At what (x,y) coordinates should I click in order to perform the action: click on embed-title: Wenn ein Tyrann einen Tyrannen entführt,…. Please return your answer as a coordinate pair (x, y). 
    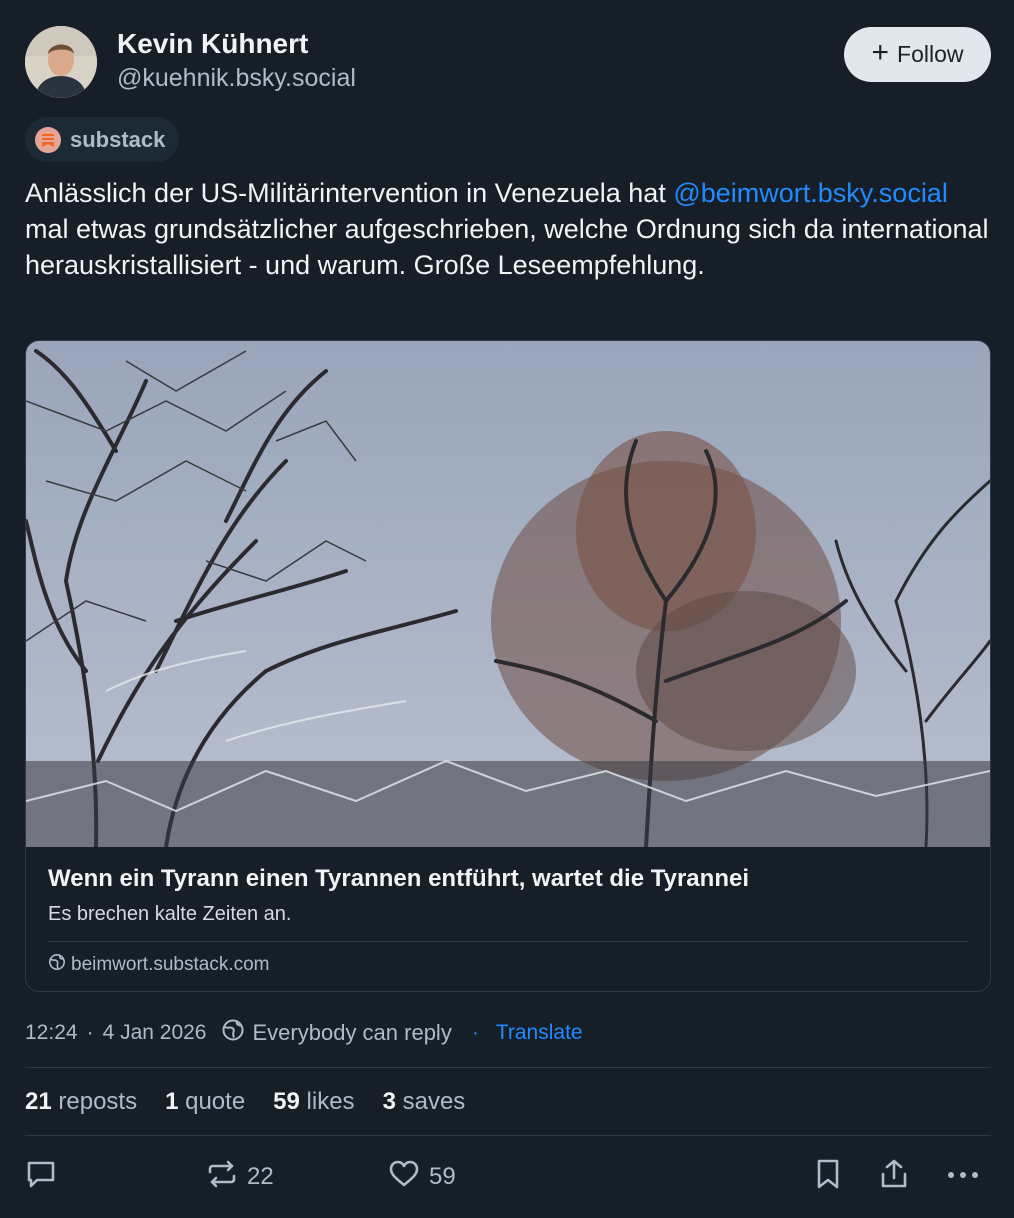
    Looking at the image, I should click on (398, 878).